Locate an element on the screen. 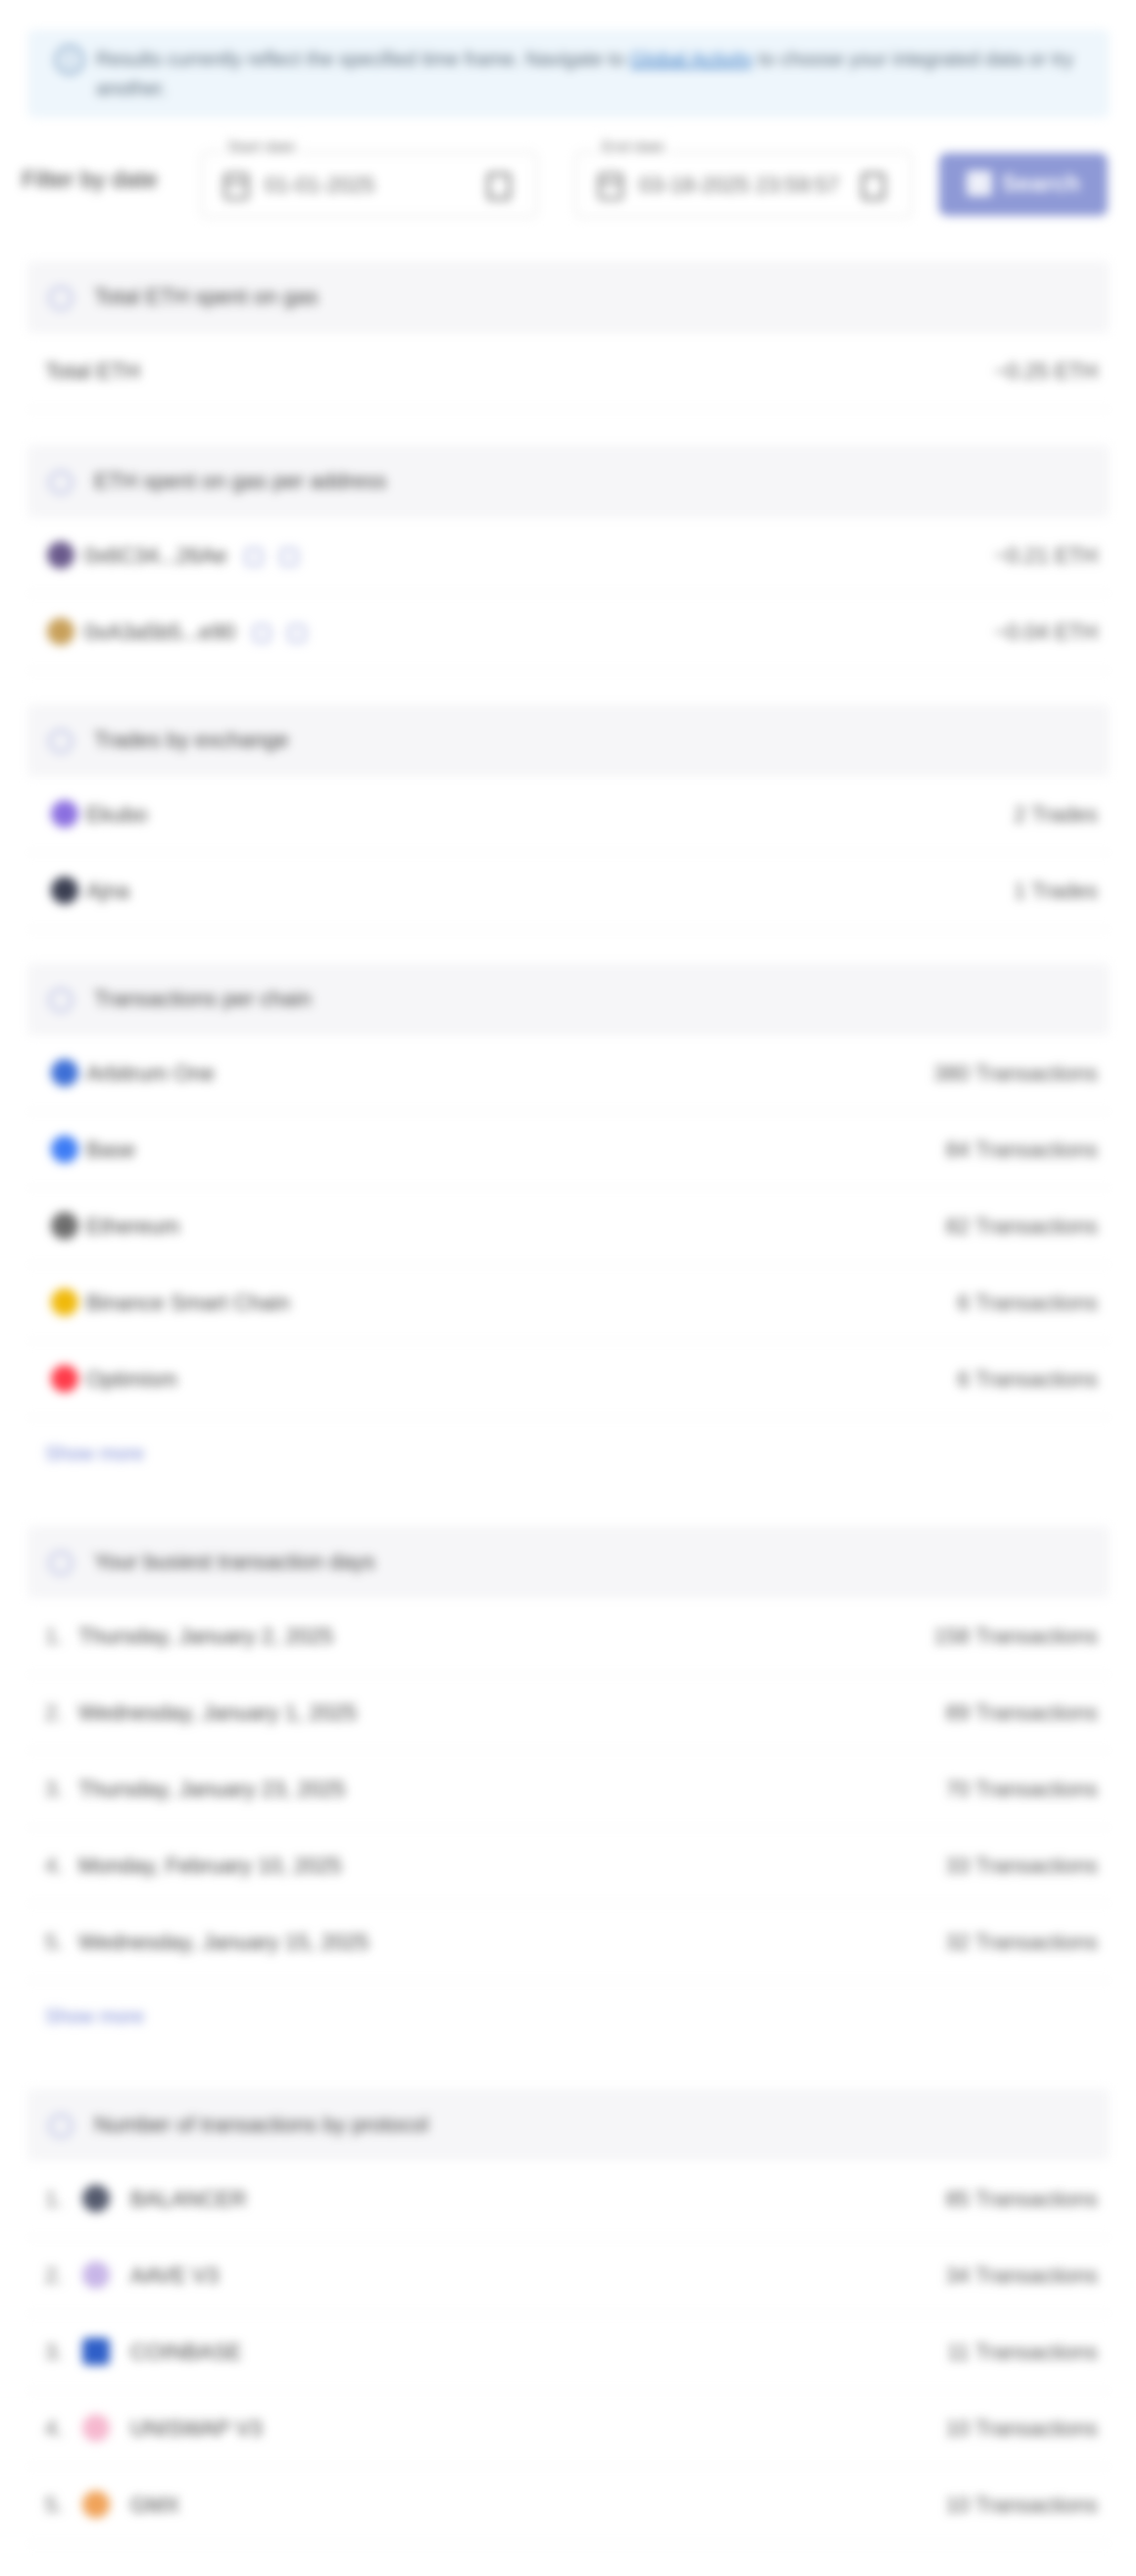 This screenshot has height=2576, width=1136. row-label: COINBASE is located at coordinates (186, 2352).